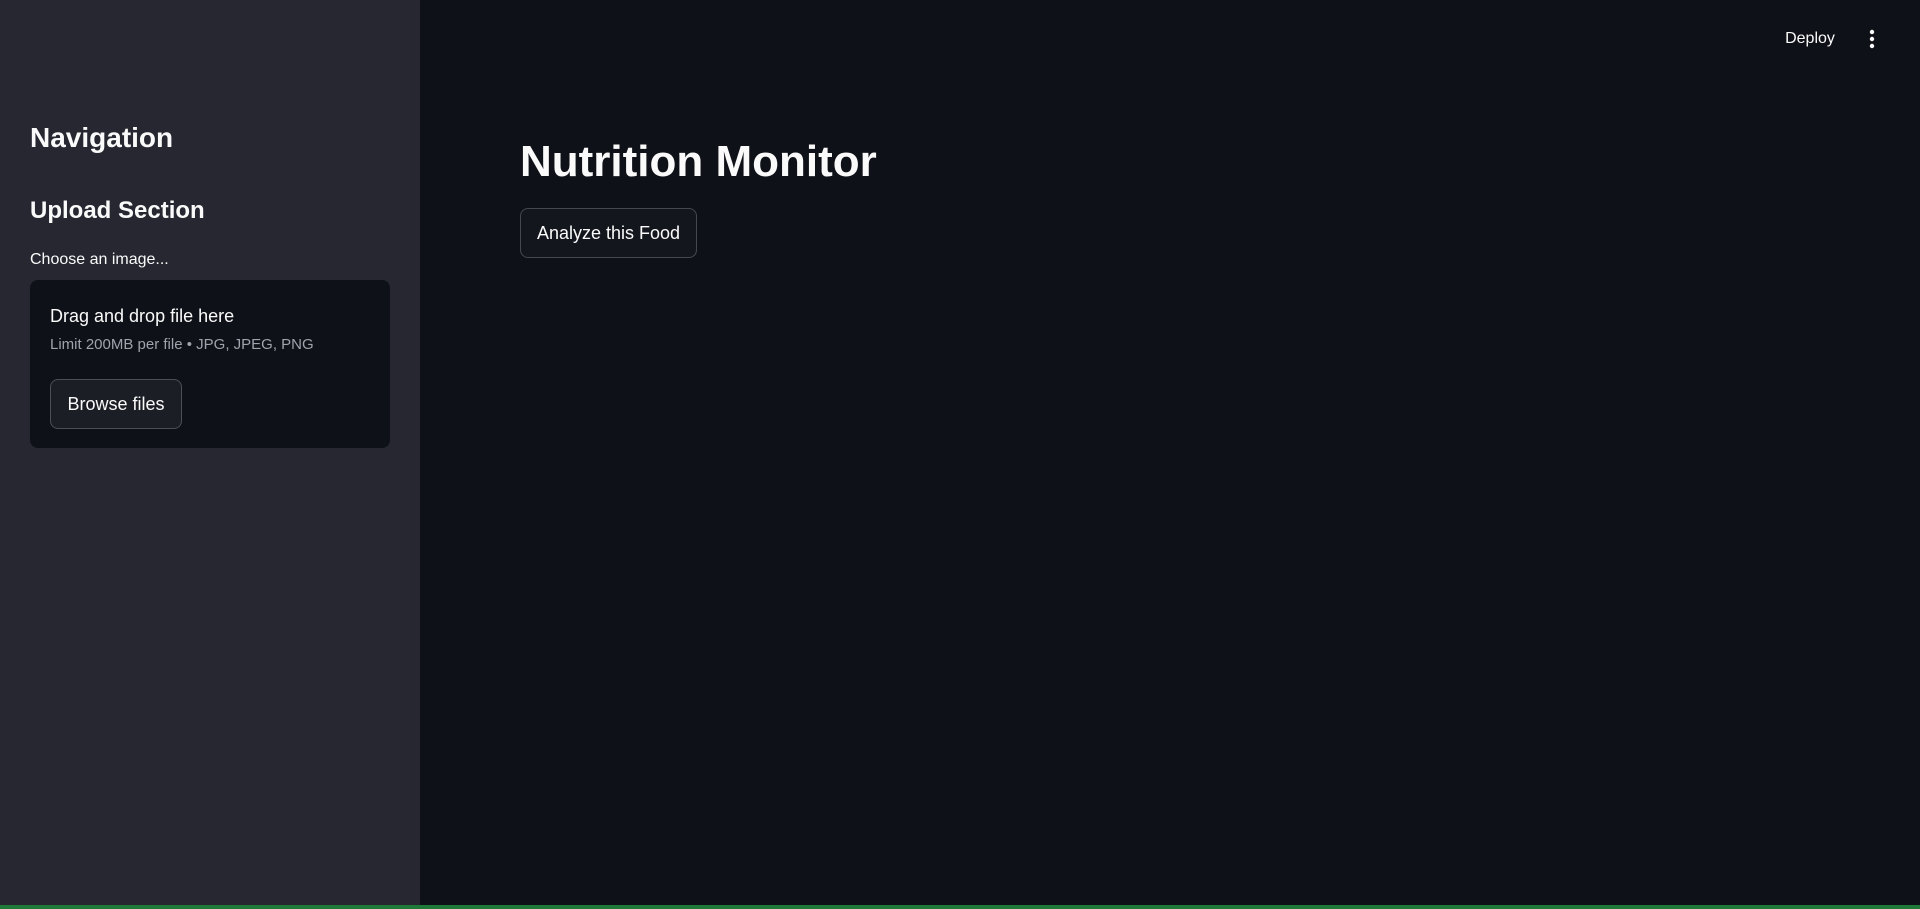 The image size is (1920, 909). Describe the element at coordinates (142, 316) in the screenshot. I see `dropzone-instructions: Drag and drop file here` at that location.